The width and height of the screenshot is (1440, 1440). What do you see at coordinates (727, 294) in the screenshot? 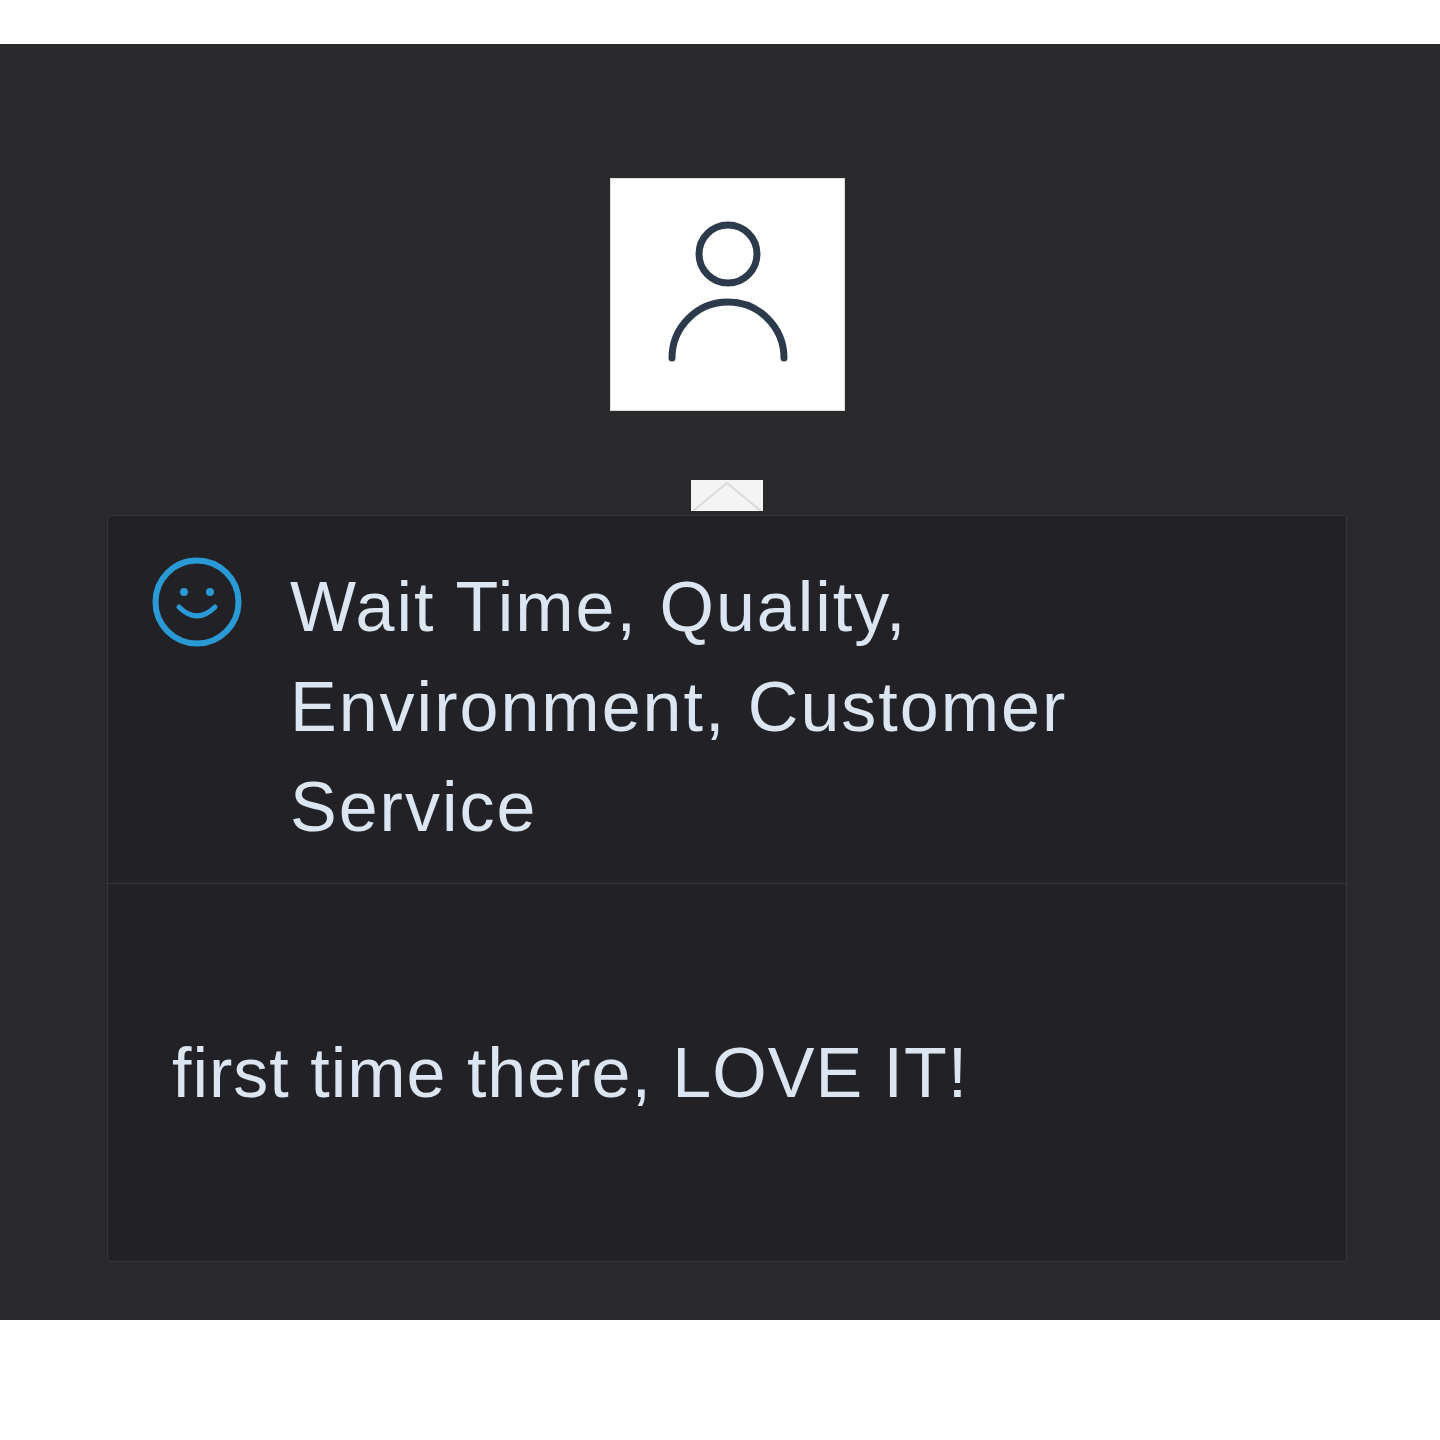
I see `avatar-person-icon` at bounding box center [727, 294].